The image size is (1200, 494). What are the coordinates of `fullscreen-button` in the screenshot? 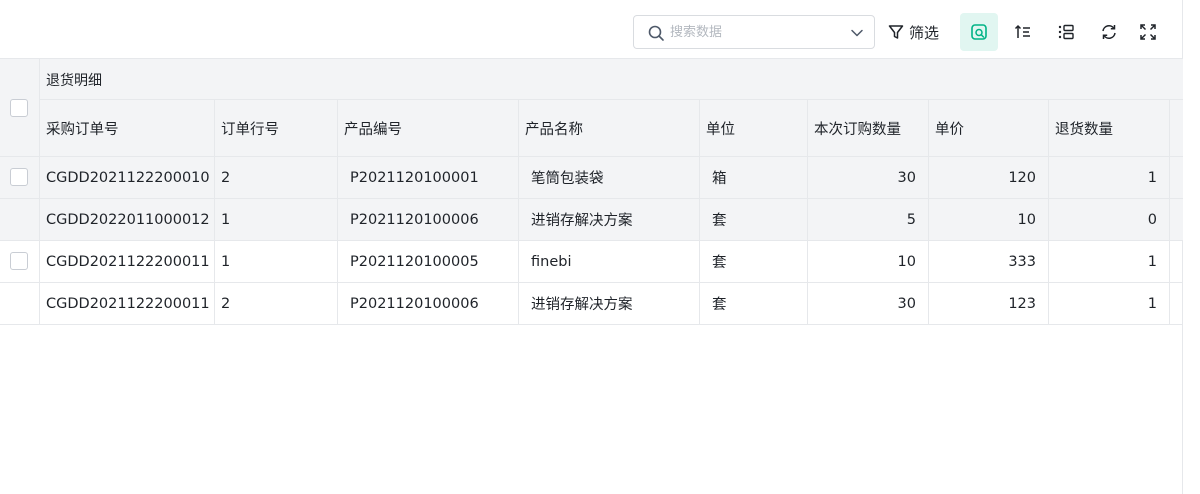 It's located at (1148, 32).